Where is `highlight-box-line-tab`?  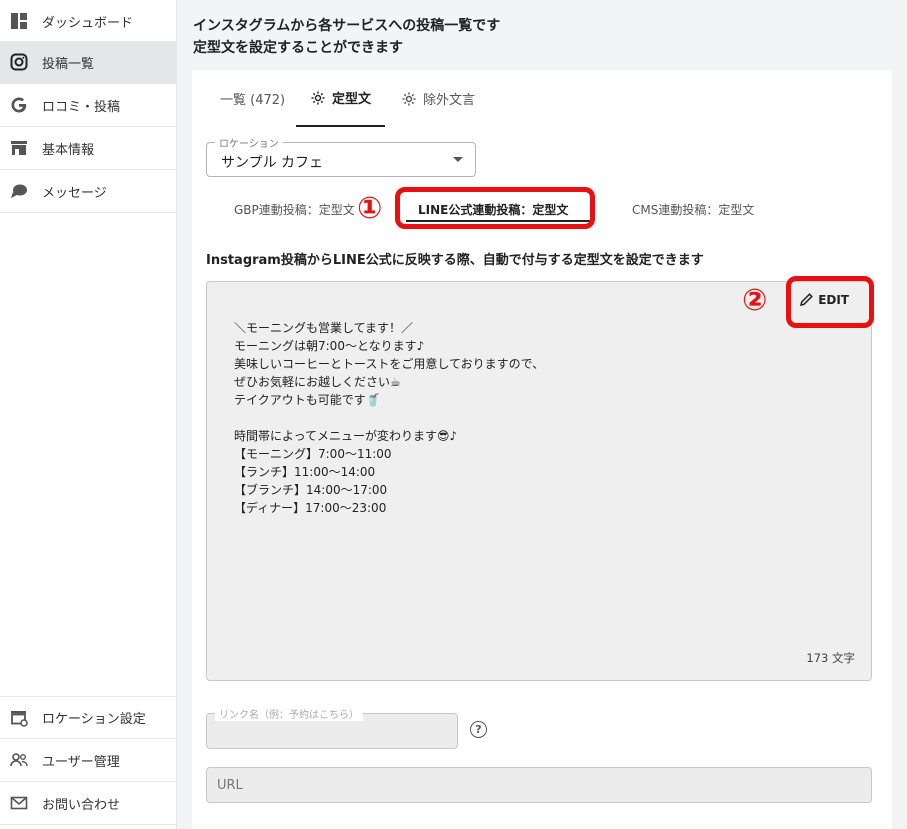 highlight-box-line-tab is located at coordinates (495, 208).